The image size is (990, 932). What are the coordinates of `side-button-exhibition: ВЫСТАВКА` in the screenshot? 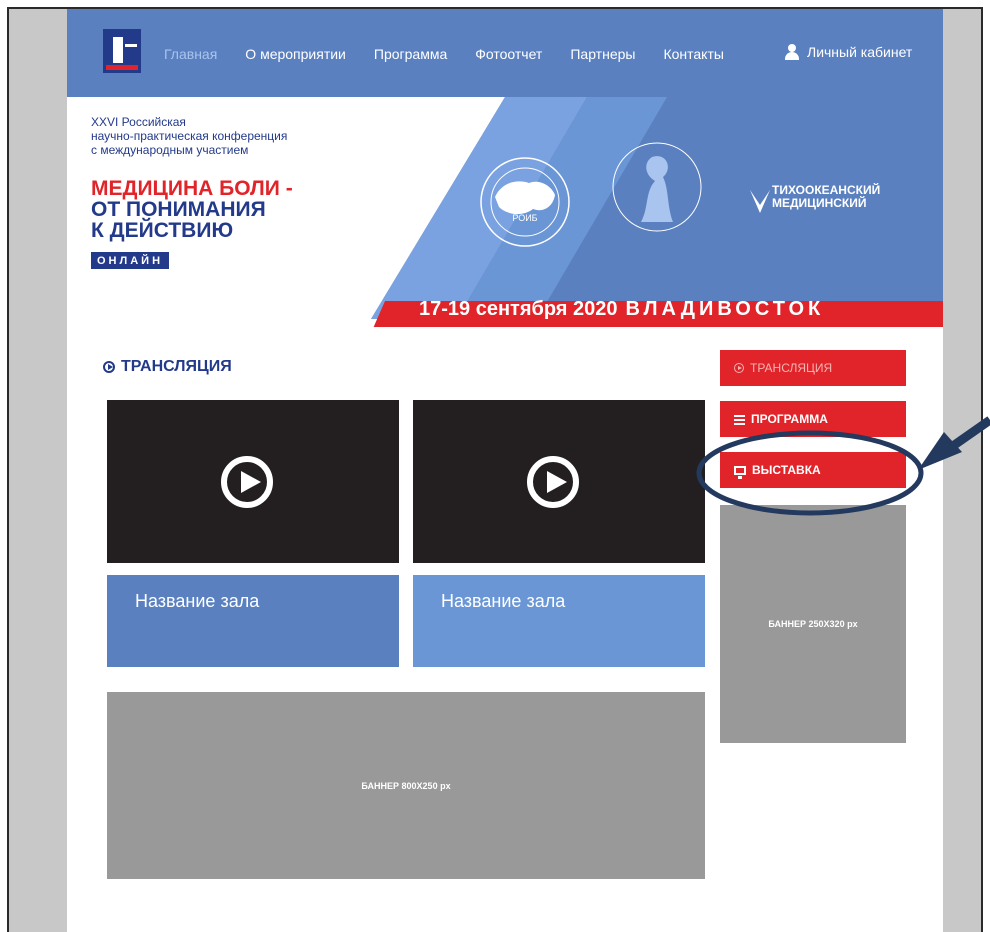 It's located at (813, 470).